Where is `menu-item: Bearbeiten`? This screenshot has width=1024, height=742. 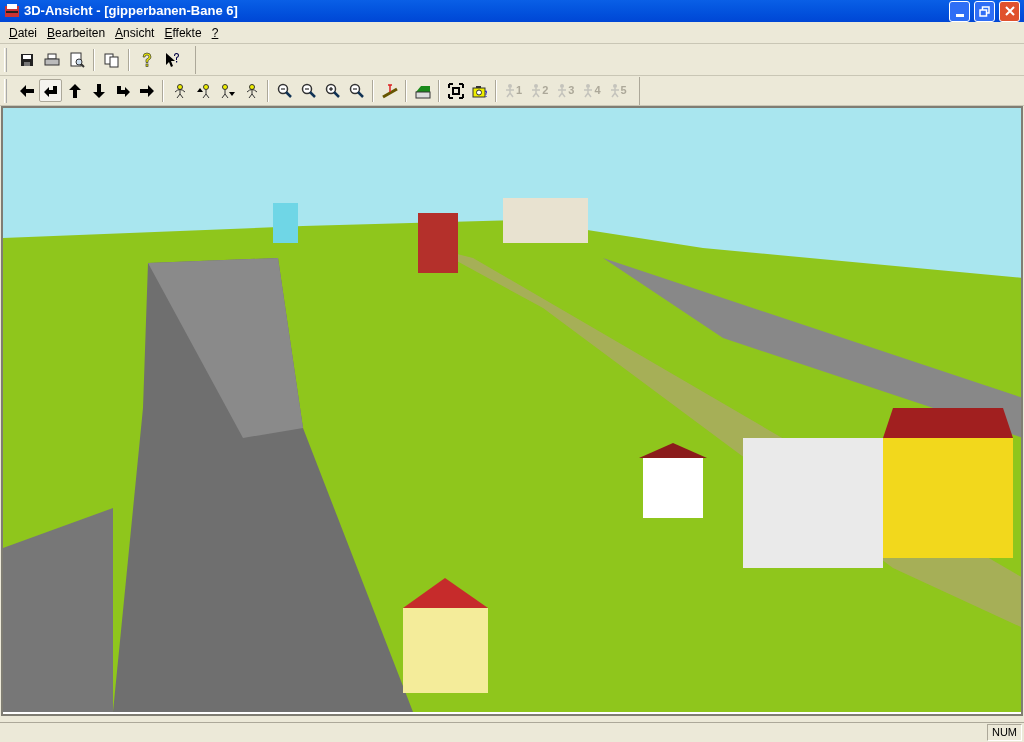 menu-item: Bearbeiten is located at coordinates (76, 32).